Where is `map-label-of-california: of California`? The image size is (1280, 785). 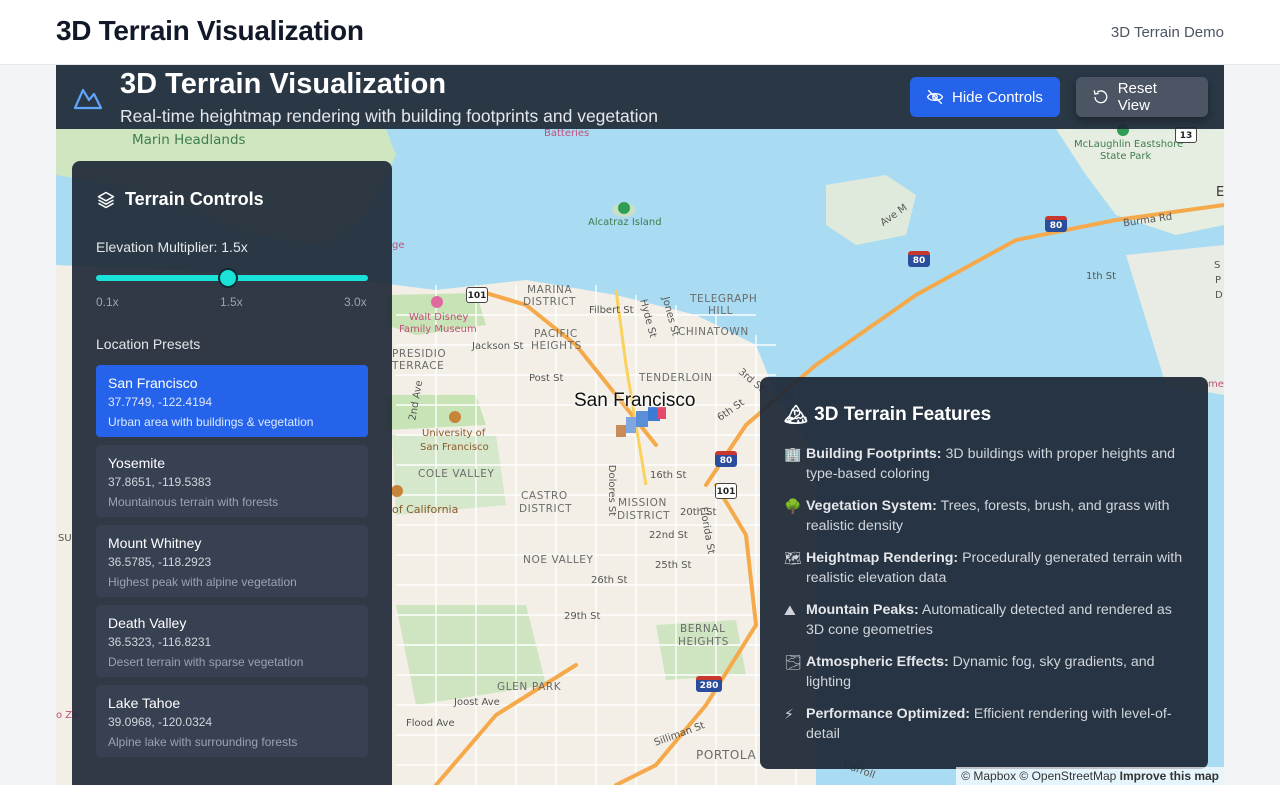 map-label-of-california: of California is located at coordinates (425, 509).